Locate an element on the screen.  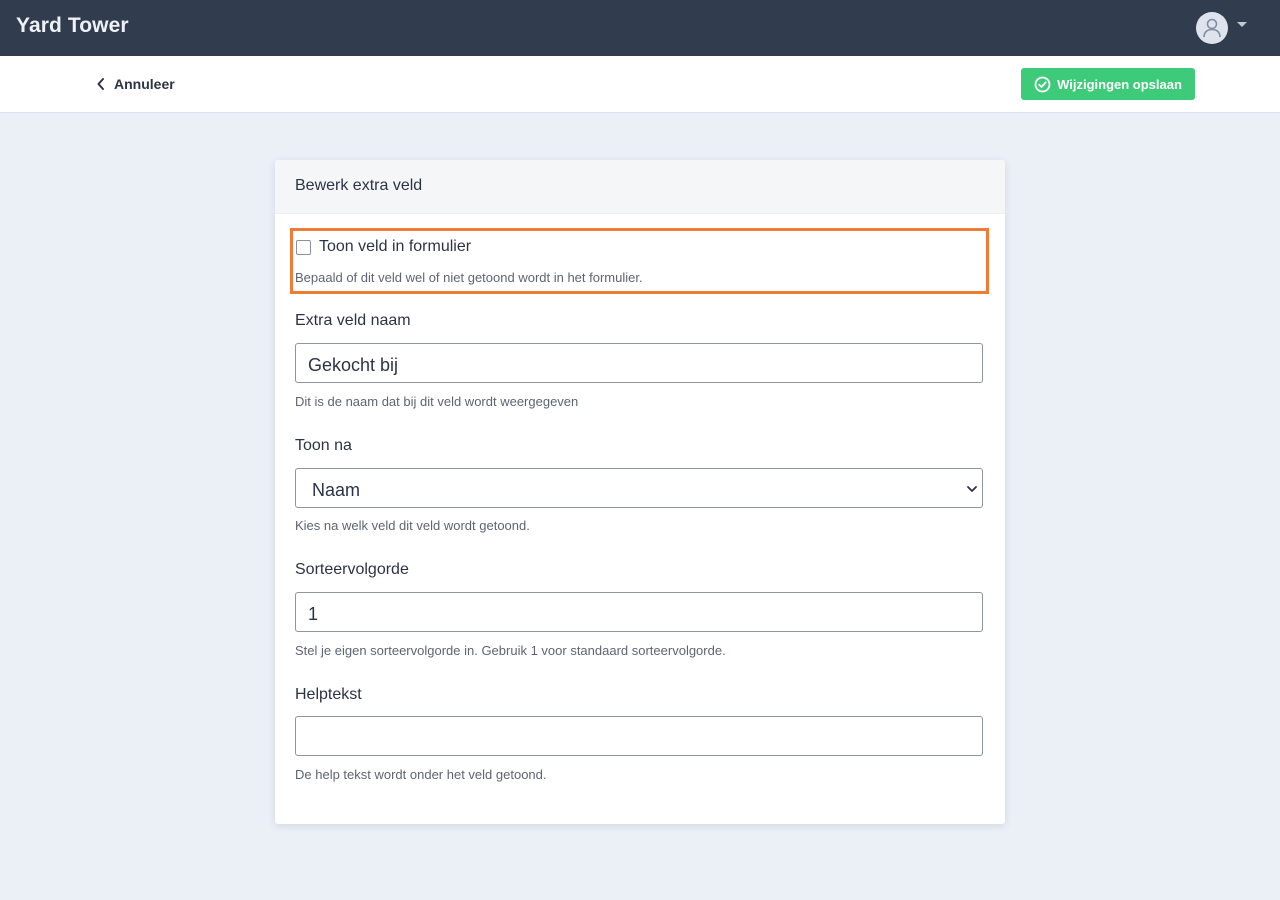
card-title: Bewerk extra veld is located at coordinates (359, 185).